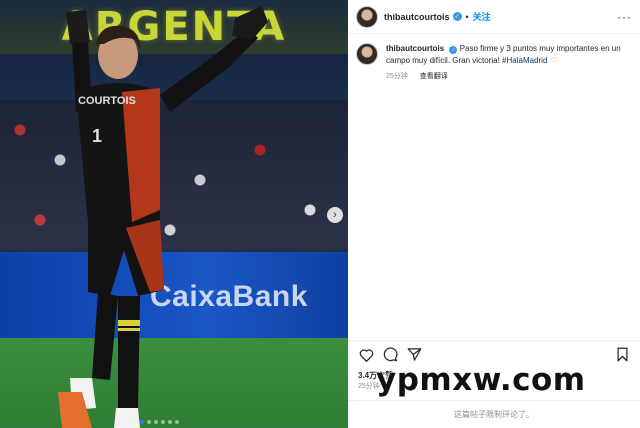 Image resolution: width=640 pixels, height=428 pixels. What do you see at coordinates (434, 76) in the screenshot?
I see `translate-link: 查看翻译` at bounding box center [434, 76].